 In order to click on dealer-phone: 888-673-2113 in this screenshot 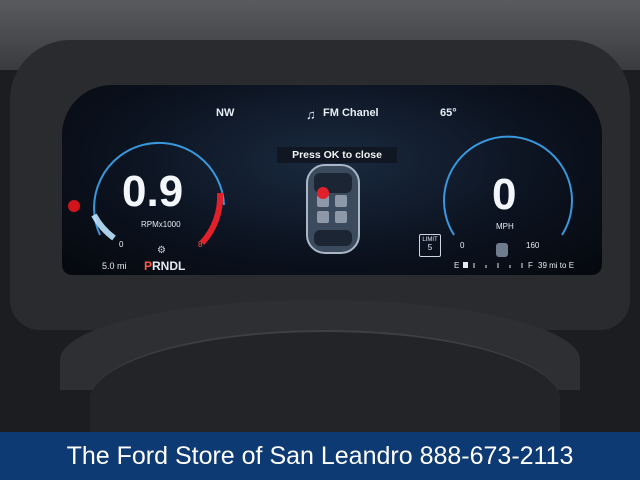, I will do `click(496, 456)`.